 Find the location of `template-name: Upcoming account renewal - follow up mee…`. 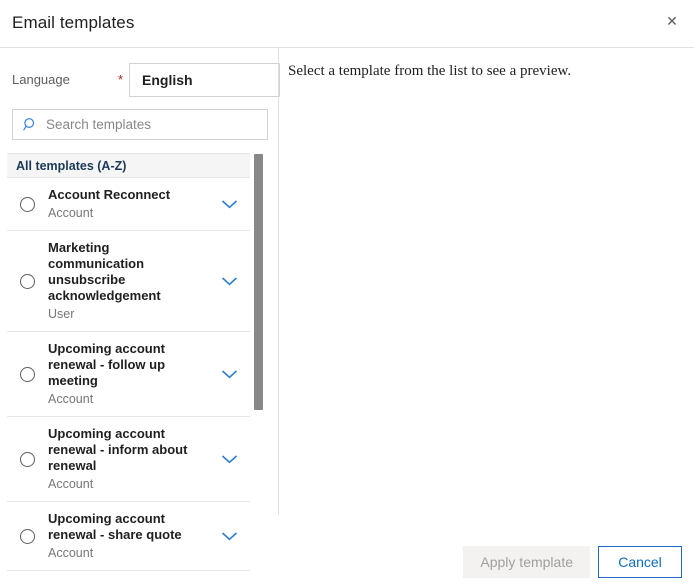

template-name: Upcoming account renewal - follow up mee… is located at coordinates (107, 364).